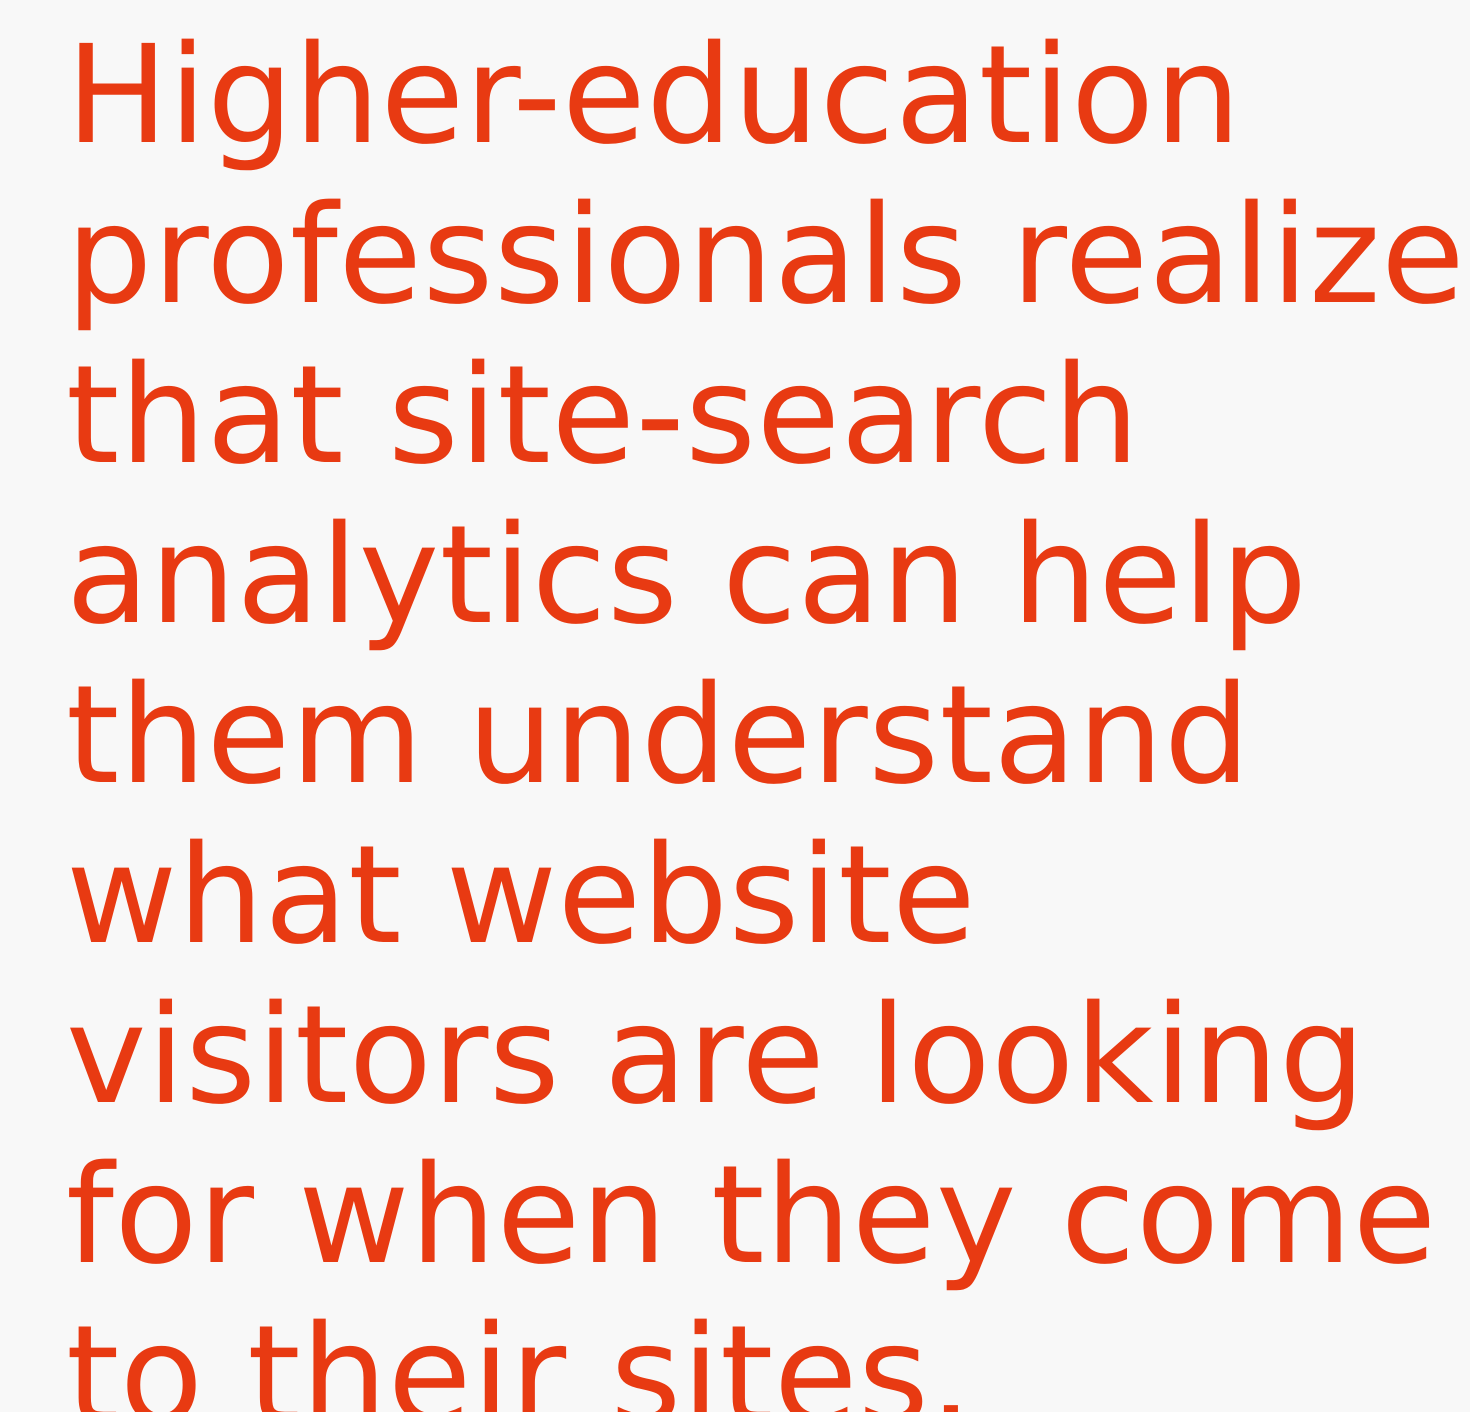  What do you see at coordinates (603, 416) in the screenshot?
I see `quote-line-3: that site-search` at bounding box center [603, 416].